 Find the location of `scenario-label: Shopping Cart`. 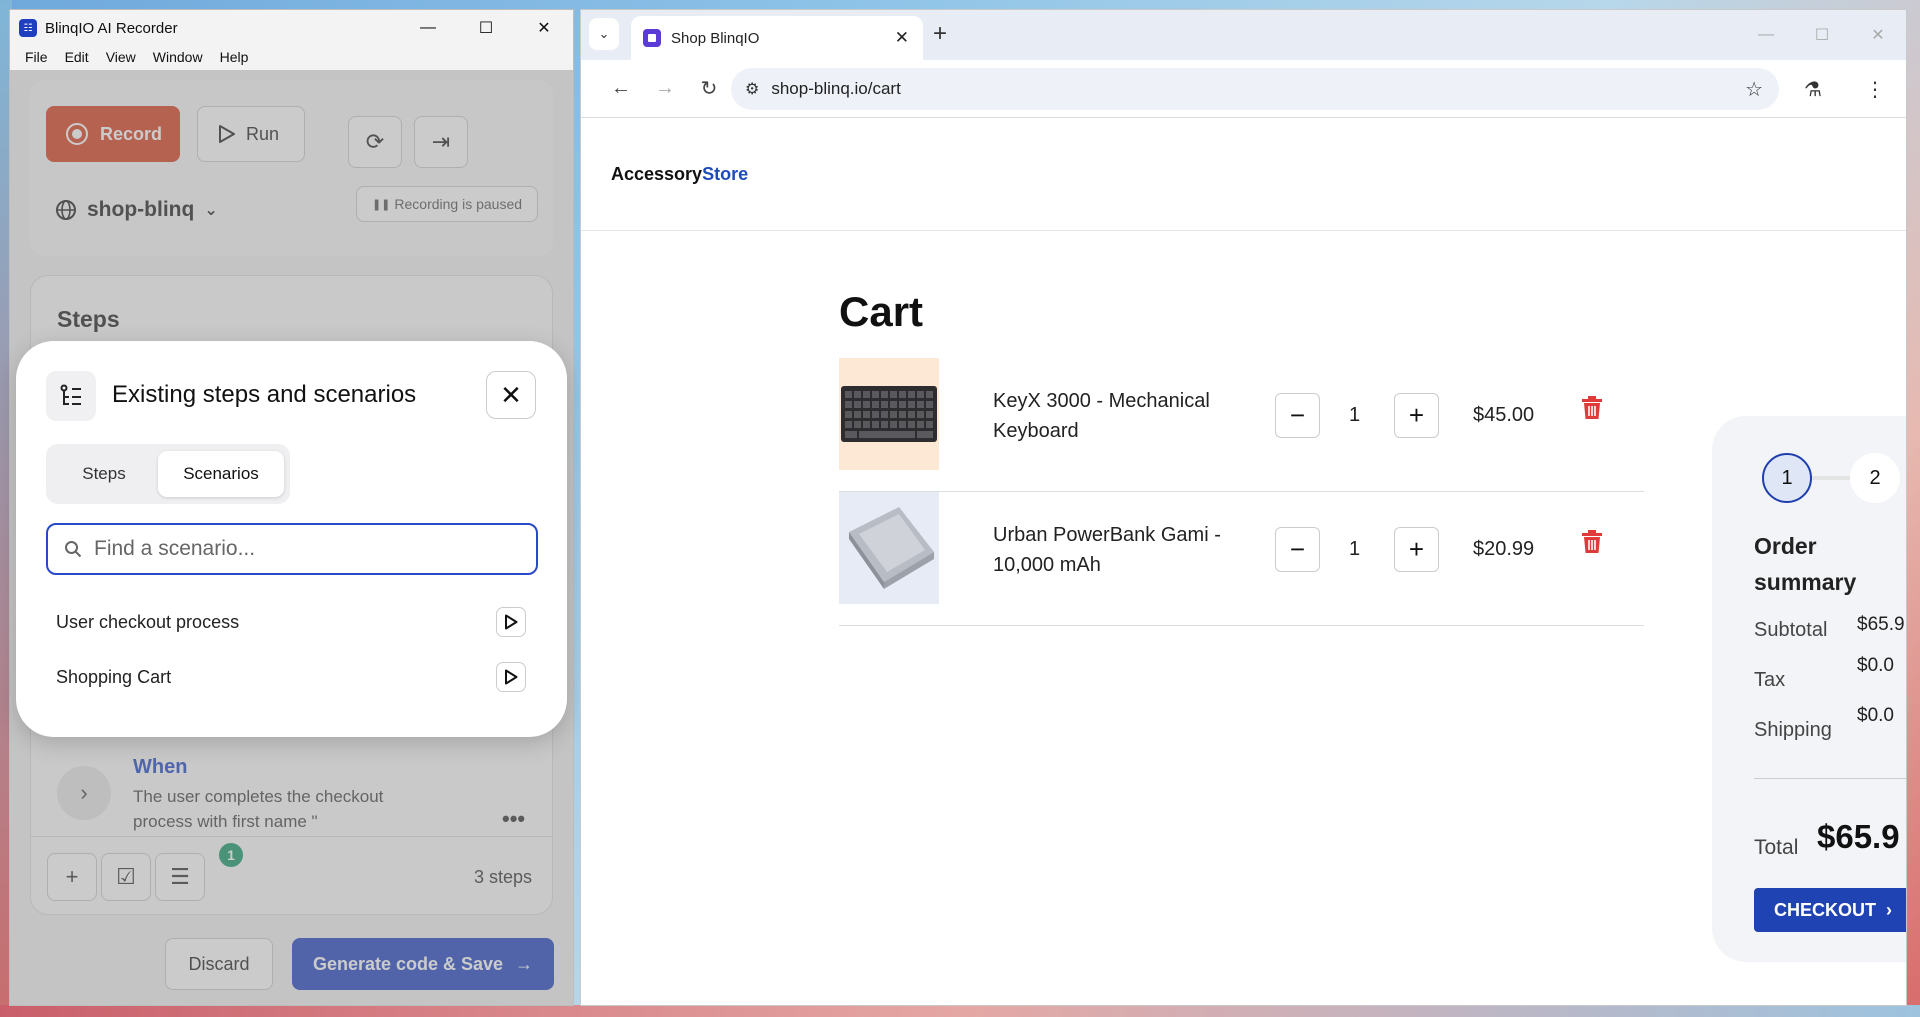

scenario-label: Shopping Cart is located at coordinates (114, 676).